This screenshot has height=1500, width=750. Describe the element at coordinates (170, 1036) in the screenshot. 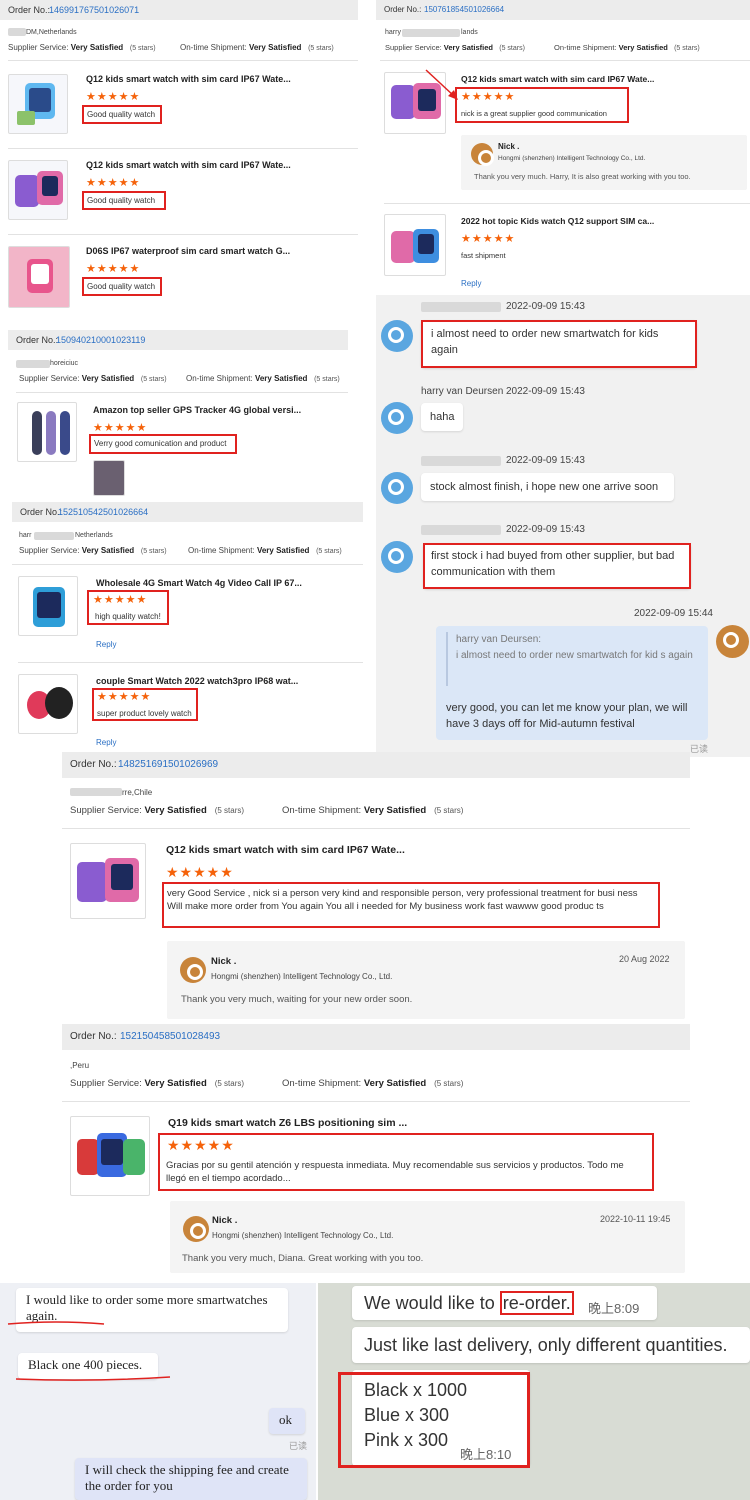

I see `order-number-link: 152150458501028493` at that location.